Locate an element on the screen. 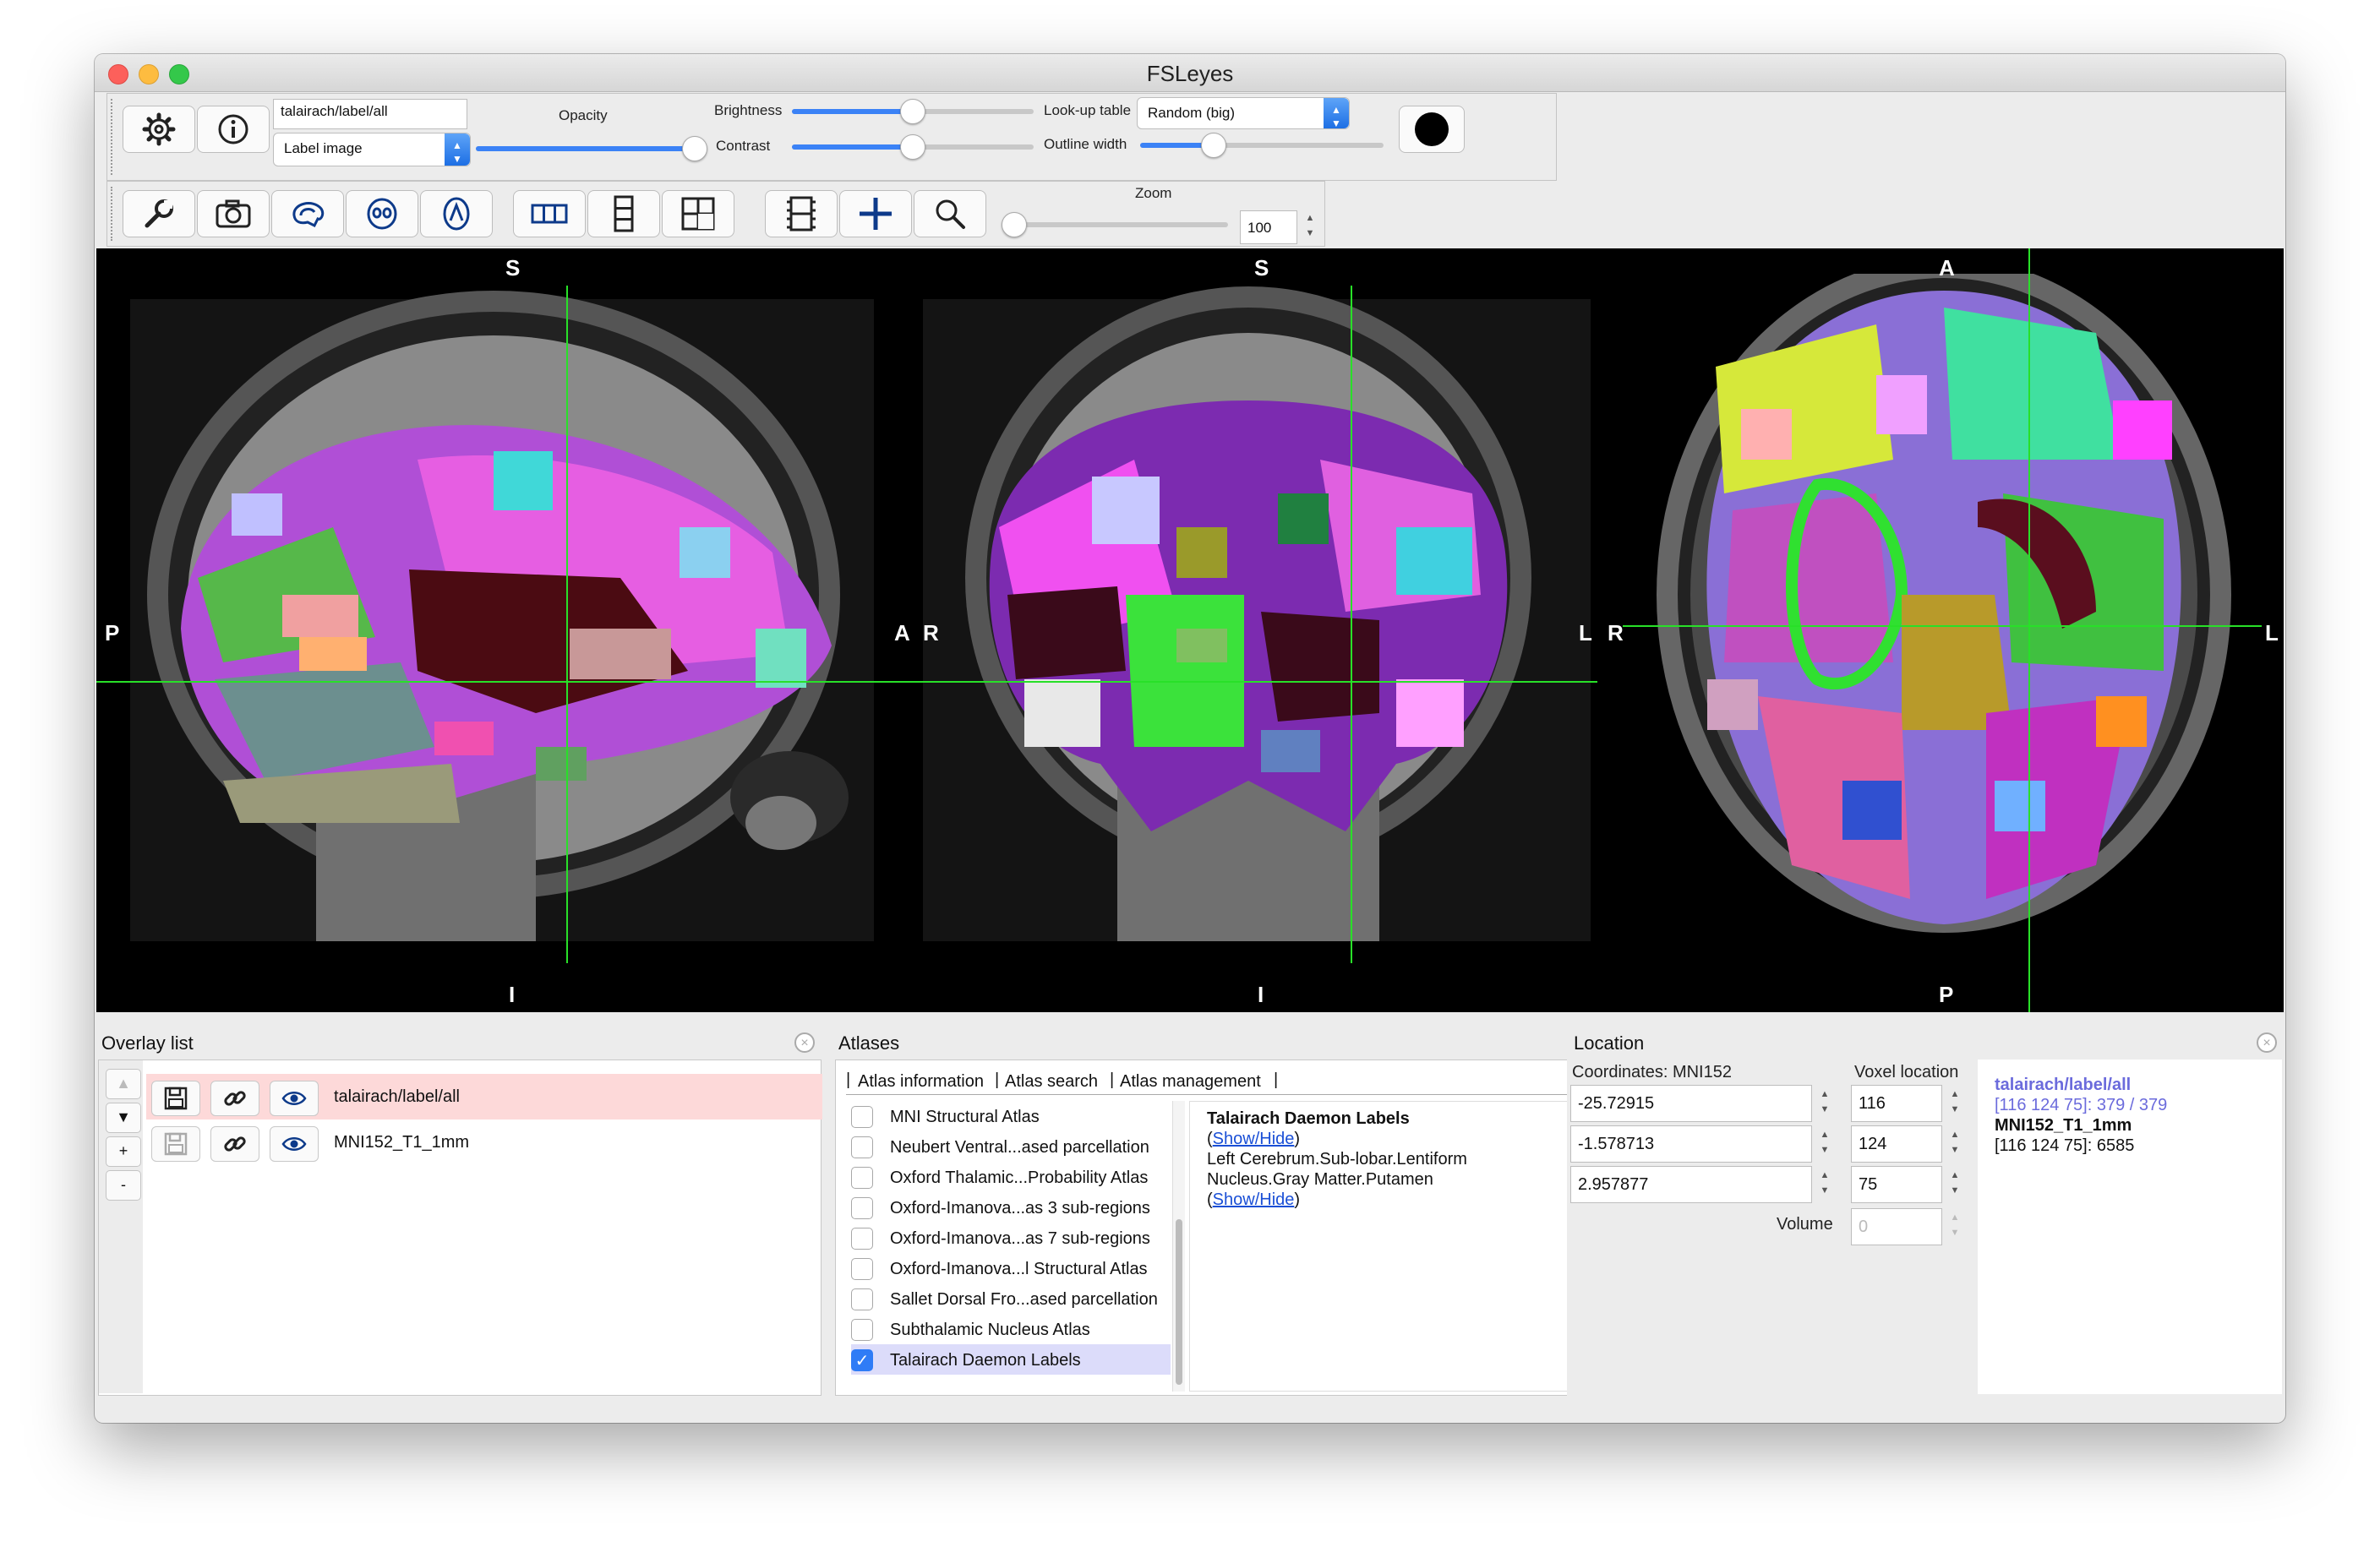 This screenshot has width=2380, height=1558. volume-stepper: ▲ ▼ is located at coordinates (1955, 1227).